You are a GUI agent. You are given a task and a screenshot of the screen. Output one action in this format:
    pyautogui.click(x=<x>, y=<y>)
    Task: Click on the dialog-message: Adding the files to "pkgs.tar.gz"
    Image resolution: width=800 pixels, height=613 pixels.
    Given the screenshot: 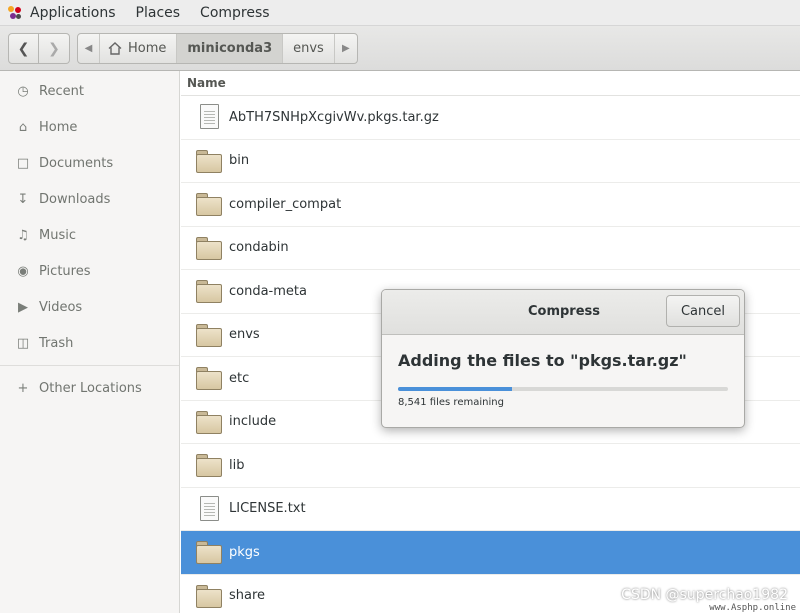 What is the action you would take?
    pyautogui.click(x=542, y=360)
    